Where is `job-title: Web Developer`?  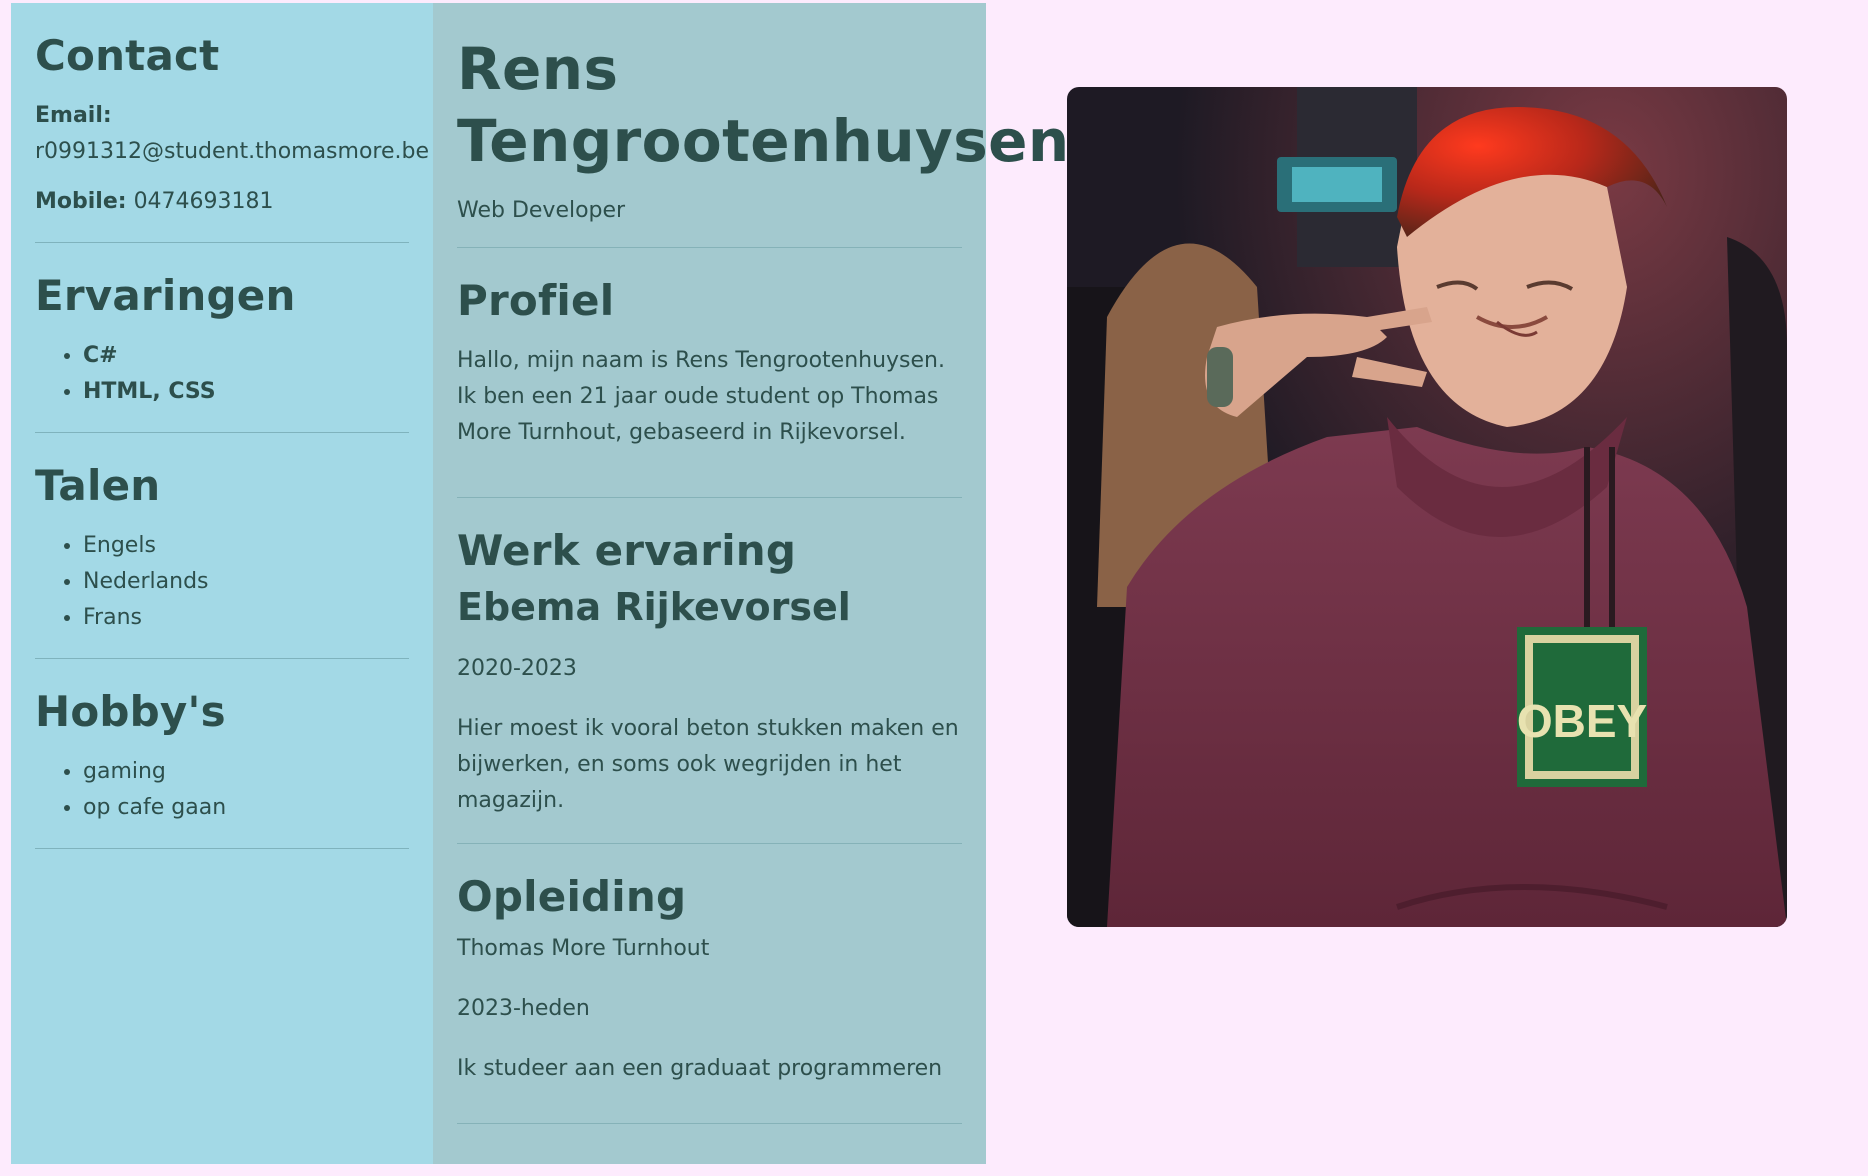 job-title: Web Developer is located at coordinates (541, 210).